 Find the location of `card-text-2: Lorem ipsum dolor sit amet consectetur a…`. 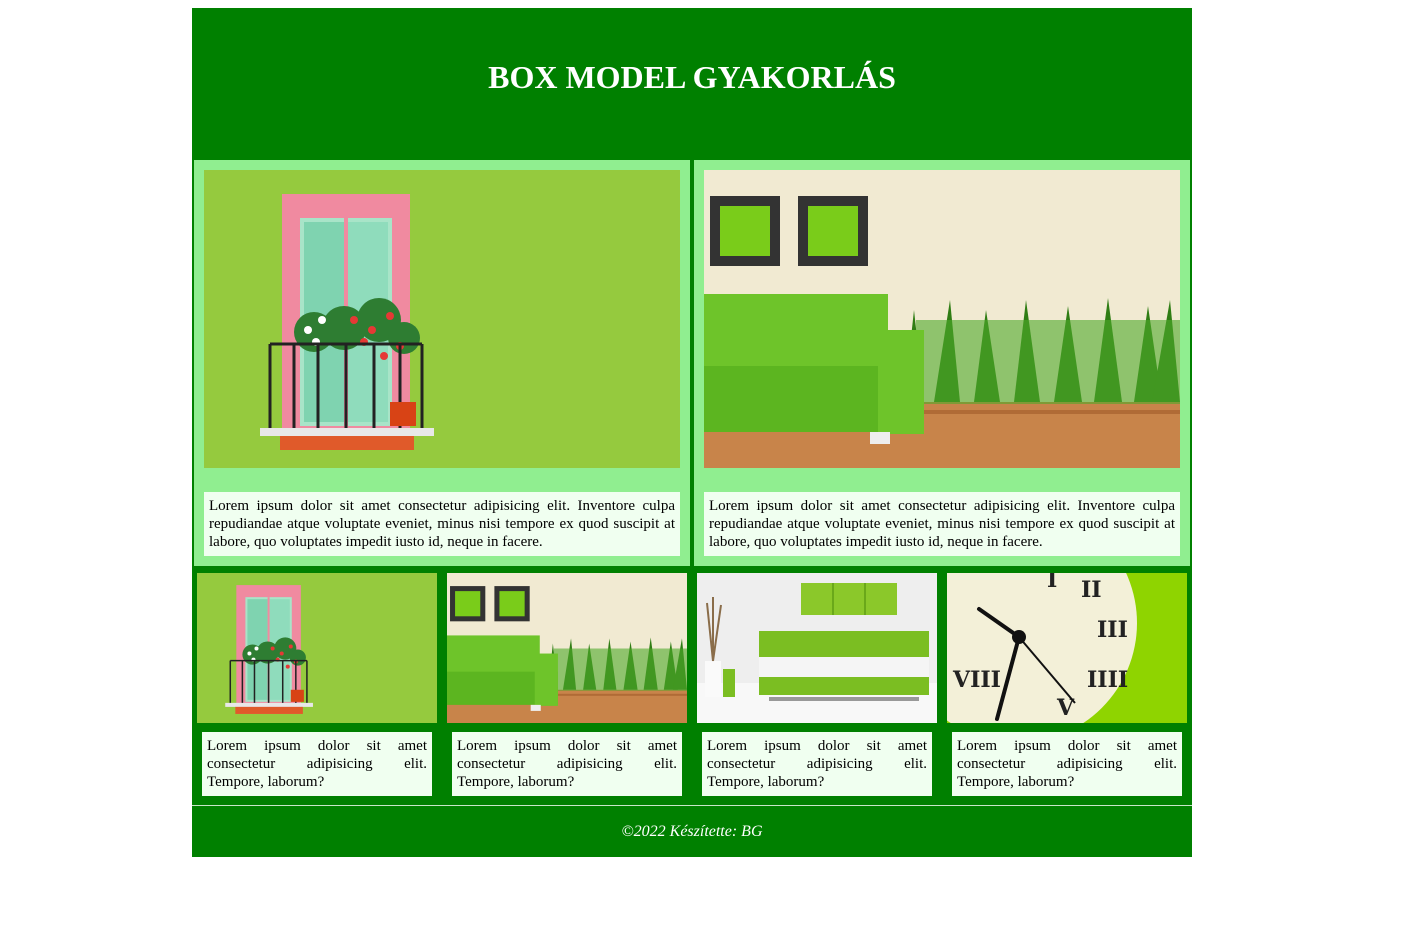

card-text-2: Lorem ipsum dolor sit amet consectetur a… is located at coordinates (567, 764).